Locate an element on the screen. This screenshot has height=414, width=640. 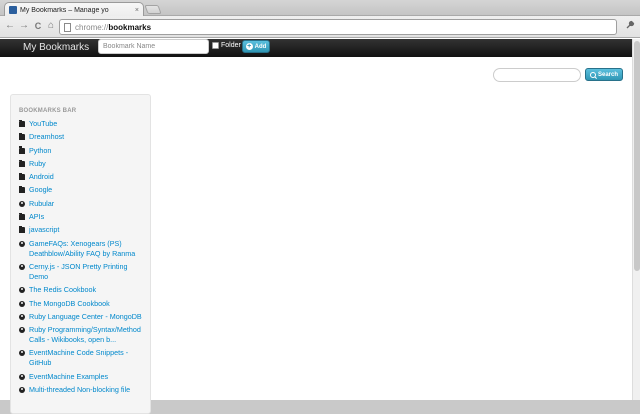
tab-strip: My Bookmarks – Manage yo × is located at coordinates (320, 8).